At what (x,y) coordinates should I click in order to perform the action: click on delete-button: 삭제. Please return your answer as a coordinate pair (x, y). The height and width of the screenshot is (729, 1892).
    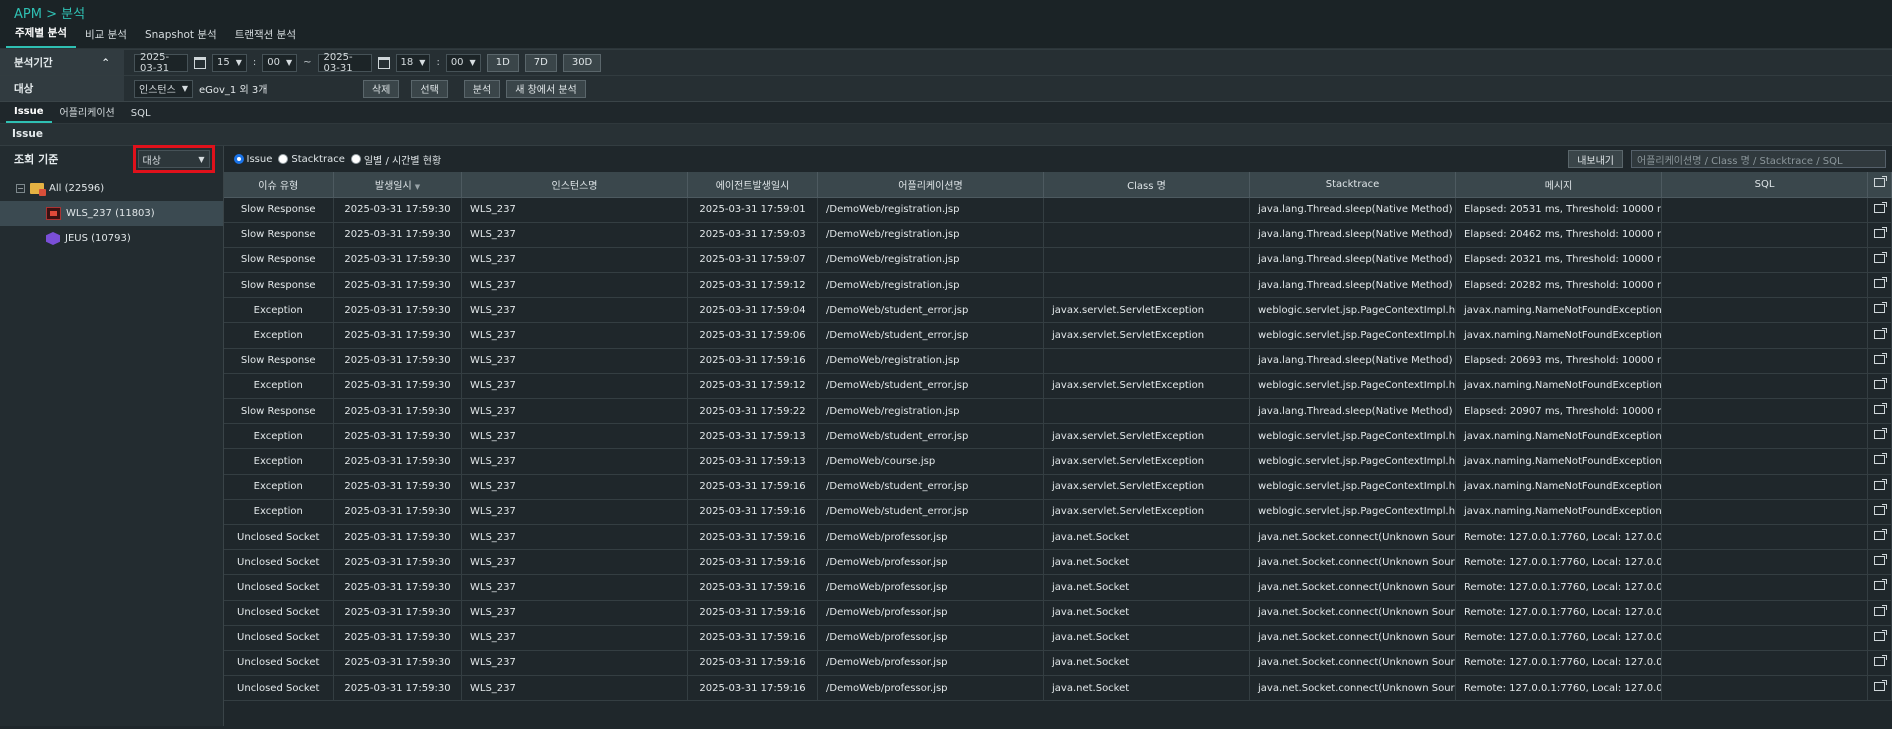
    Looking at the image, I should click on (381, 88).